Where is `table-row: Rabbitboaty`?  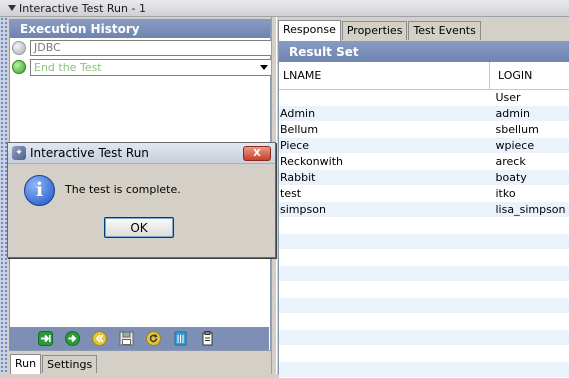
table-row: Rabbitboaty is located at coordinates (424, 178).